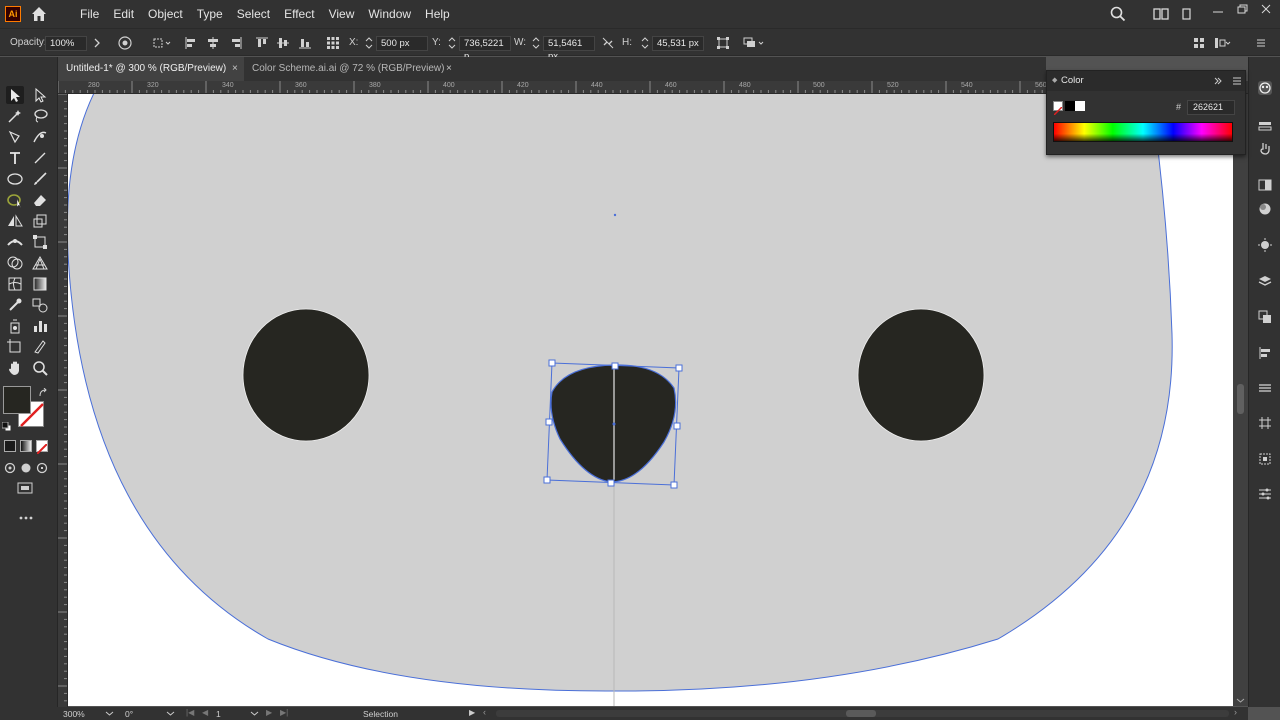  Describe the element at coordinates (305, 43) in the screenshot. I see `align-bottom-icon` at that location.